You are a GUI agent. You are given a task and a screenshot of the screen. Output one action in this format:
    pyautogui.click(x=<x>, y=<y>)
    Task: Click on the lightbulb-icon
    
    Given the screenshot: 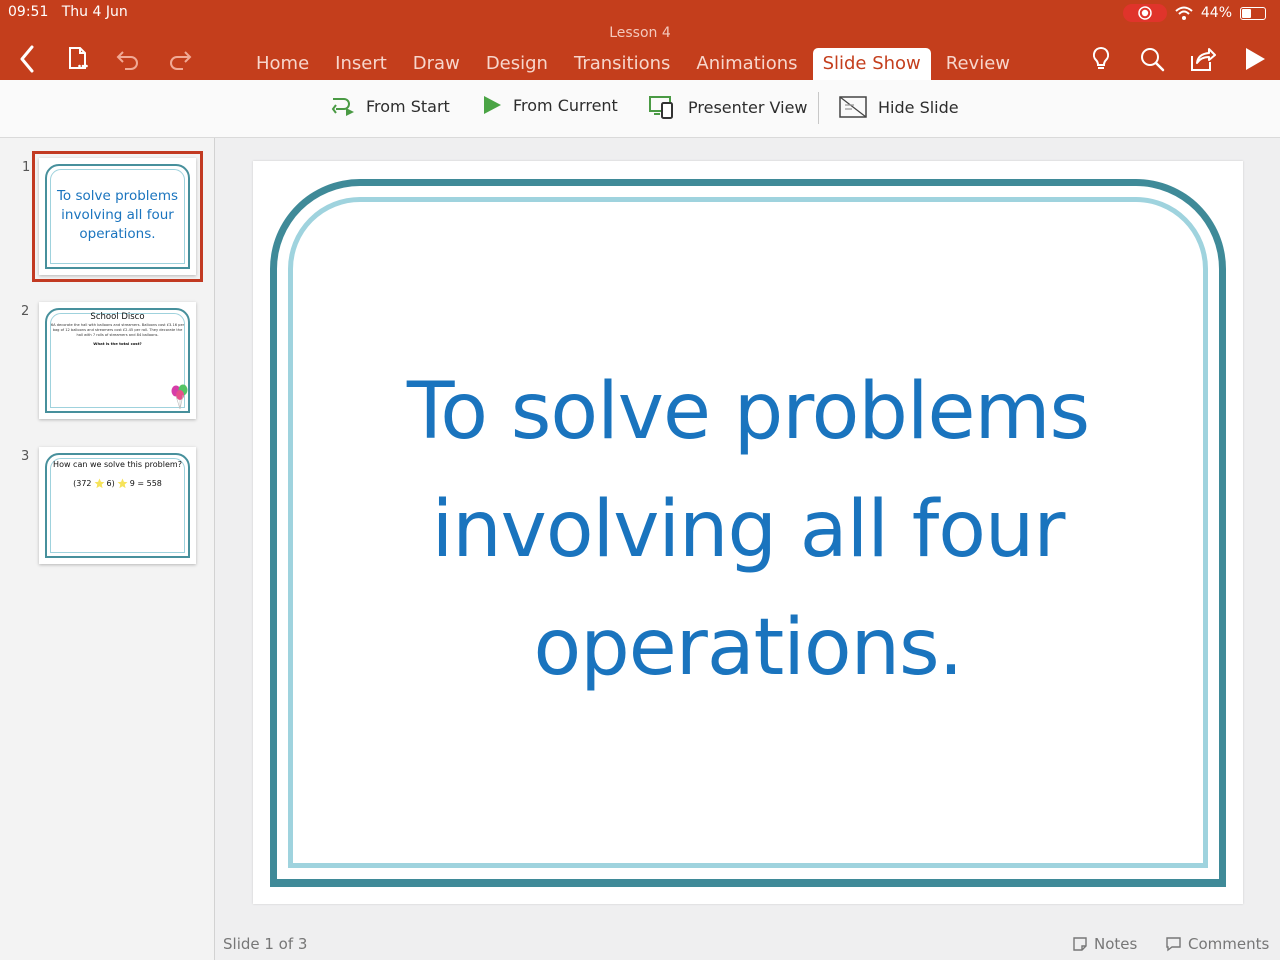 What is the action you would take?
    pyautogui.click(x=1101, y=57)
    